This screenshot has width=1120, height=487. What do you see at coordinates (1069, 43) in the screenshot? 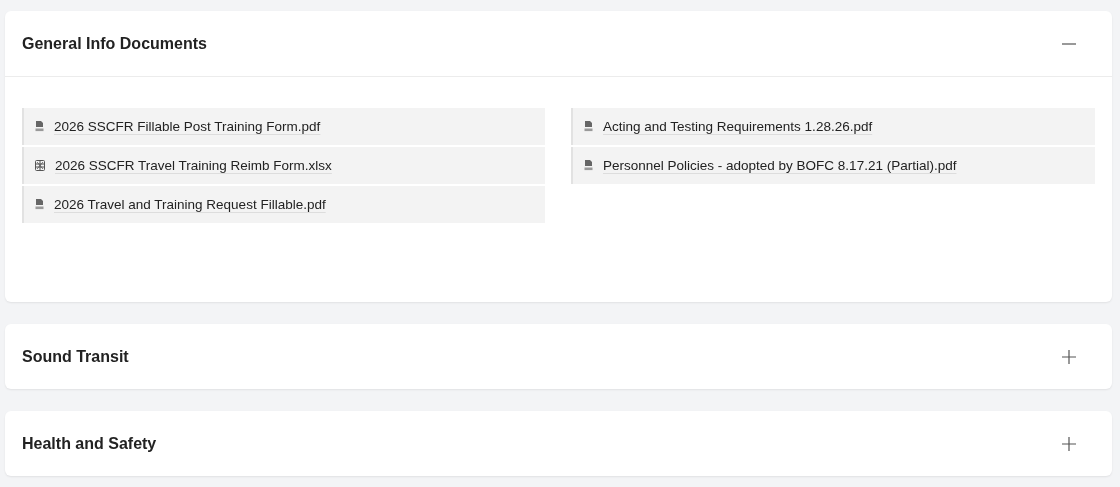
I see `minus-icon` at bounding box center [1069, 43].